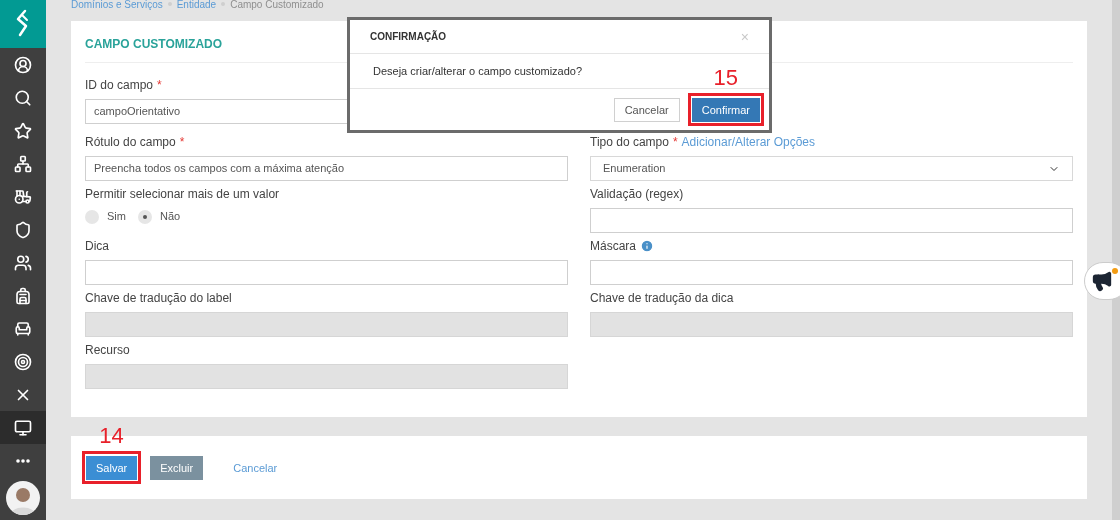 The width and height of the screenshot is (1120, 520). I want to click on action-button: Salvar, so click(112, 468).